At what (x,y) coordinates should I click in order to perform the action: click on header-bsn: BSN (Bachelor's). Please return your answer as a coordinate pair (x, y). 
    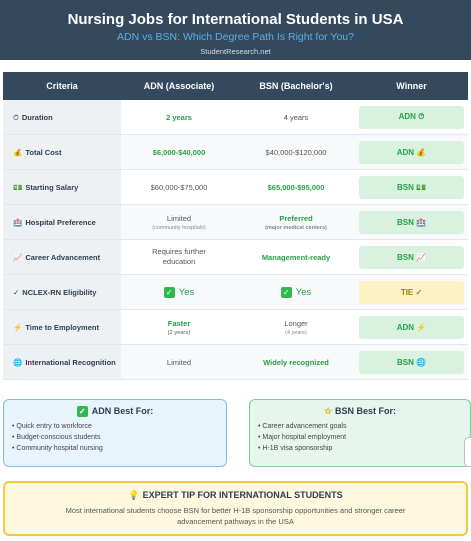
    Looking at the image, I should click on (296, 86).